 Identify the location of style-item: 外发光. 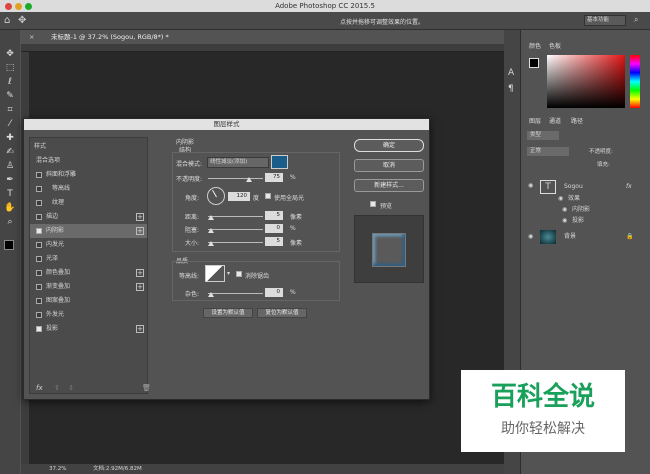
(88, 315).